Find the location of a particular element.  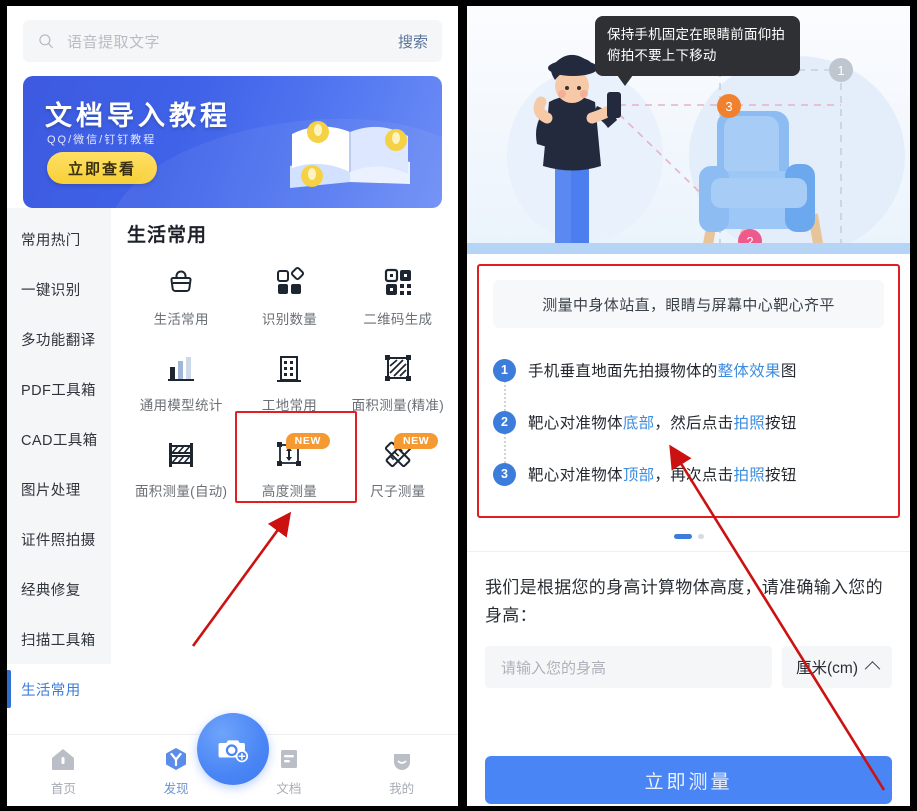

sidebar-item-label: 经典修复 is located at coordinates (51, 590).